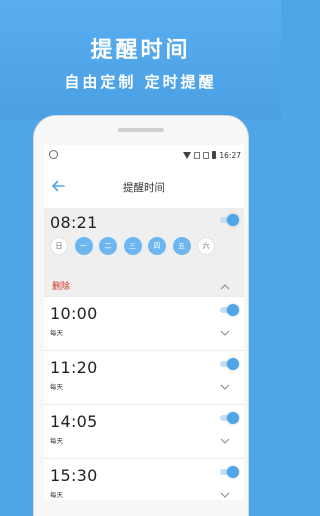 Image resolution: width=320 pixels, height=516 pixels. Describe the element at coordinates (53, 154) in the screenshot. I see `app-notification-icon` at that location.